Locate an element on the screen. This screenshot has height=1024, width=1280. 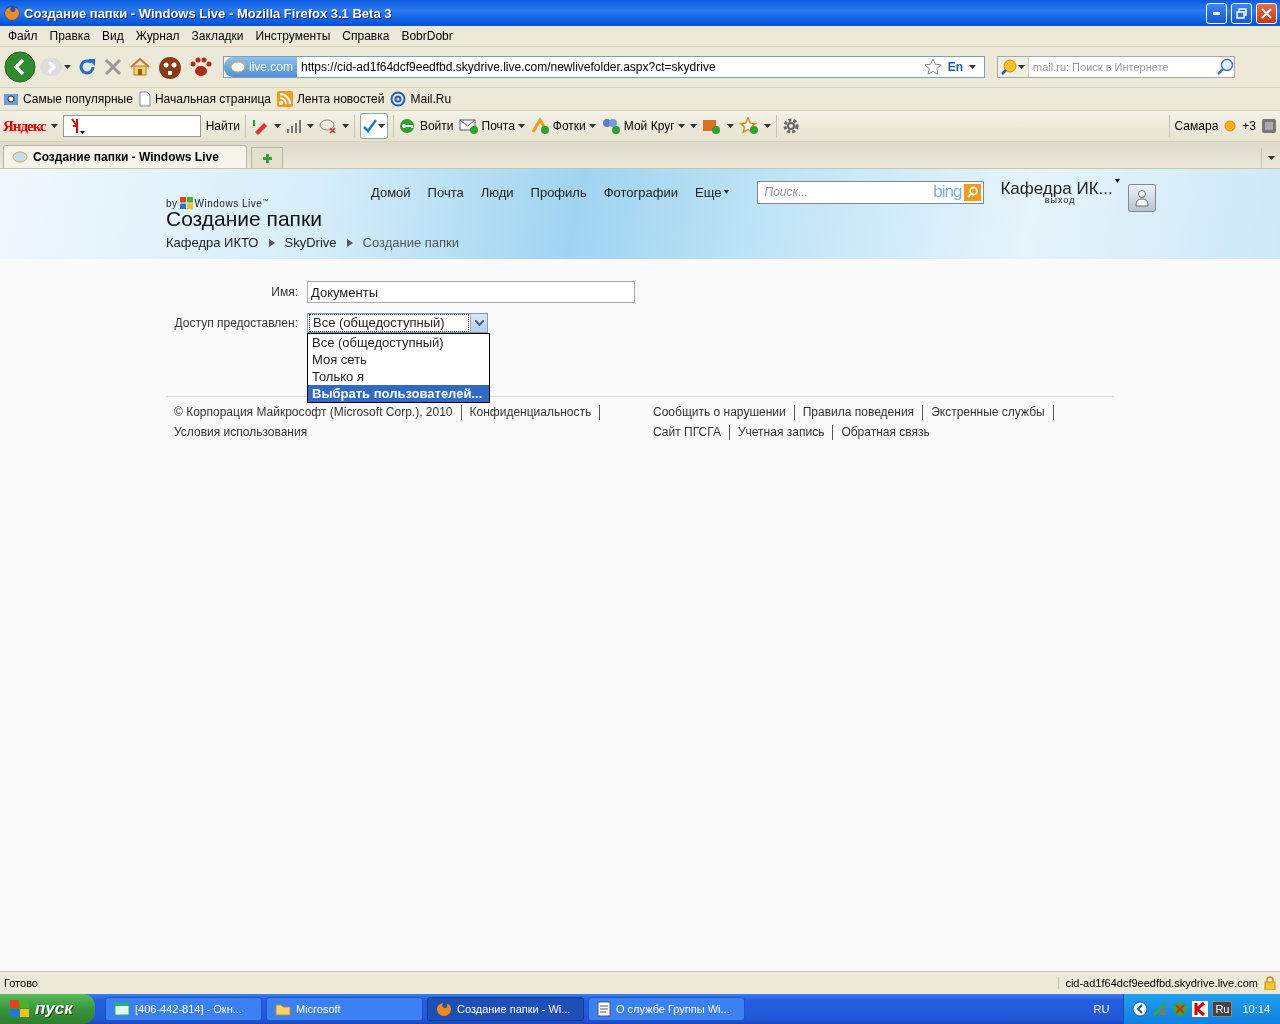
search-icon is located at coordinates (1225, 67).